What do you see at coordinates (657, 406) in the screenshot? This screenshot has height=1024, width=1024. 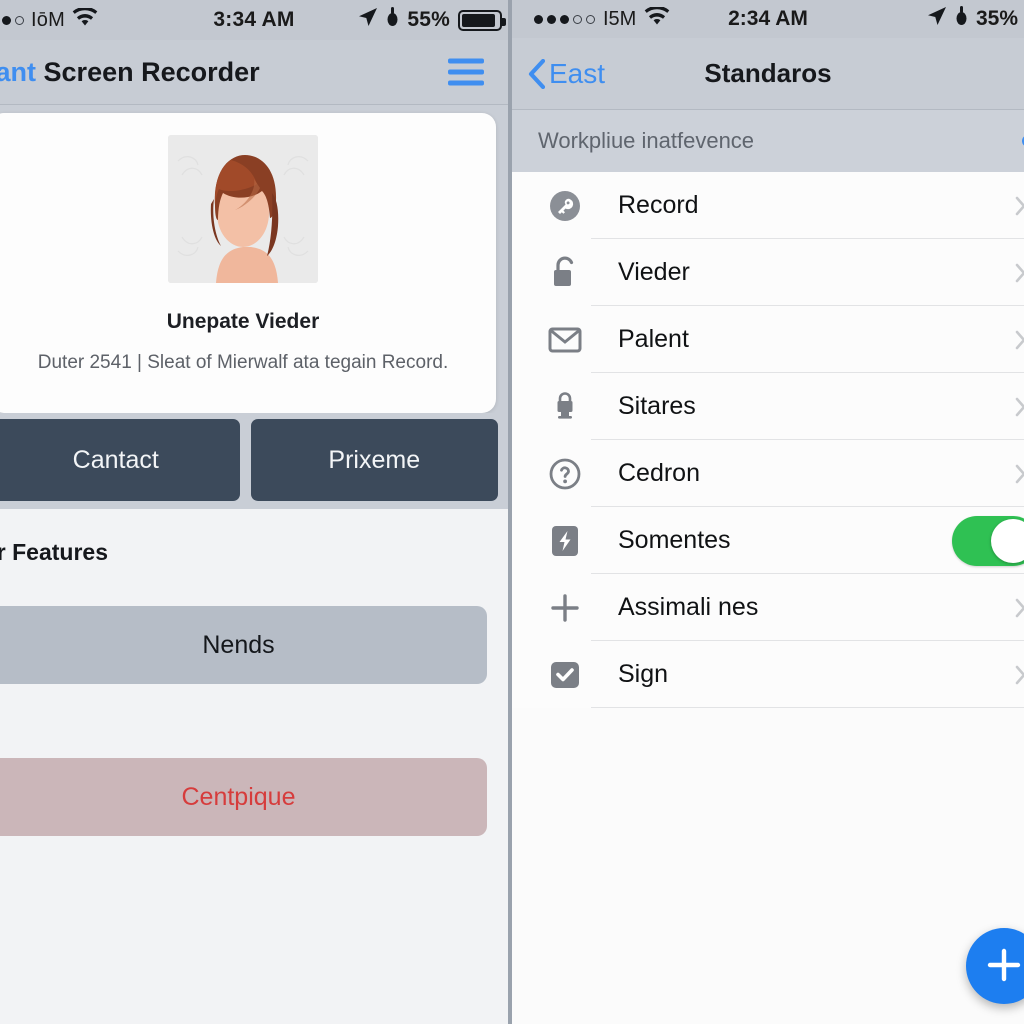 I see `list-item-label: Sitares` at bounding box center [657, 406].